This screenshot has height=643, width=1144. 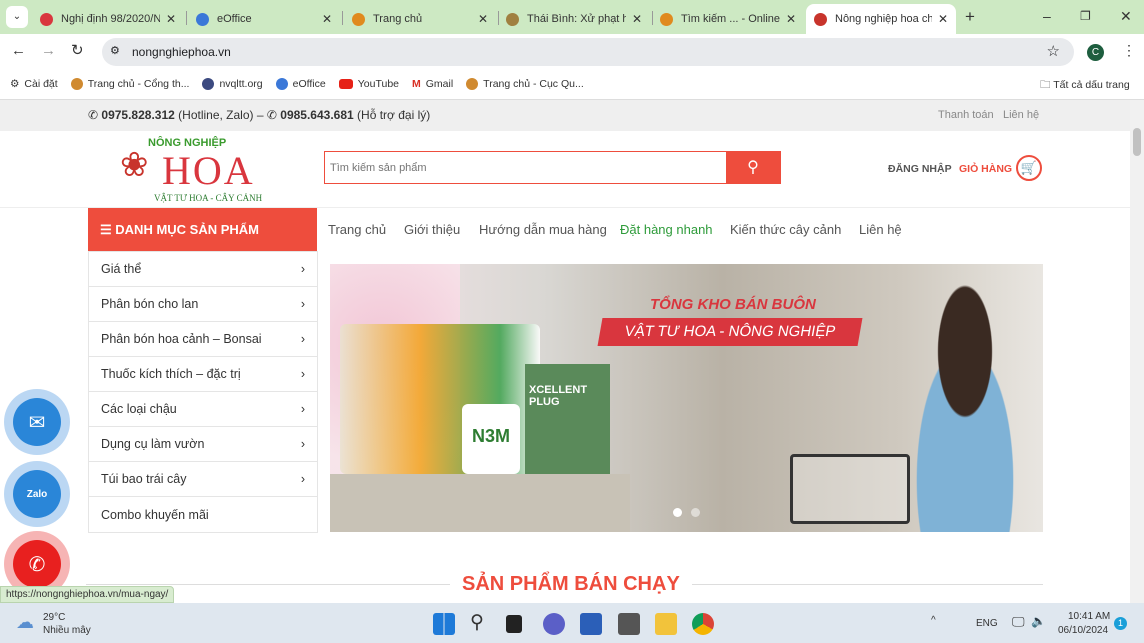 I want to click on nav-about: Giới thiệu, so click(x=432, y=229).